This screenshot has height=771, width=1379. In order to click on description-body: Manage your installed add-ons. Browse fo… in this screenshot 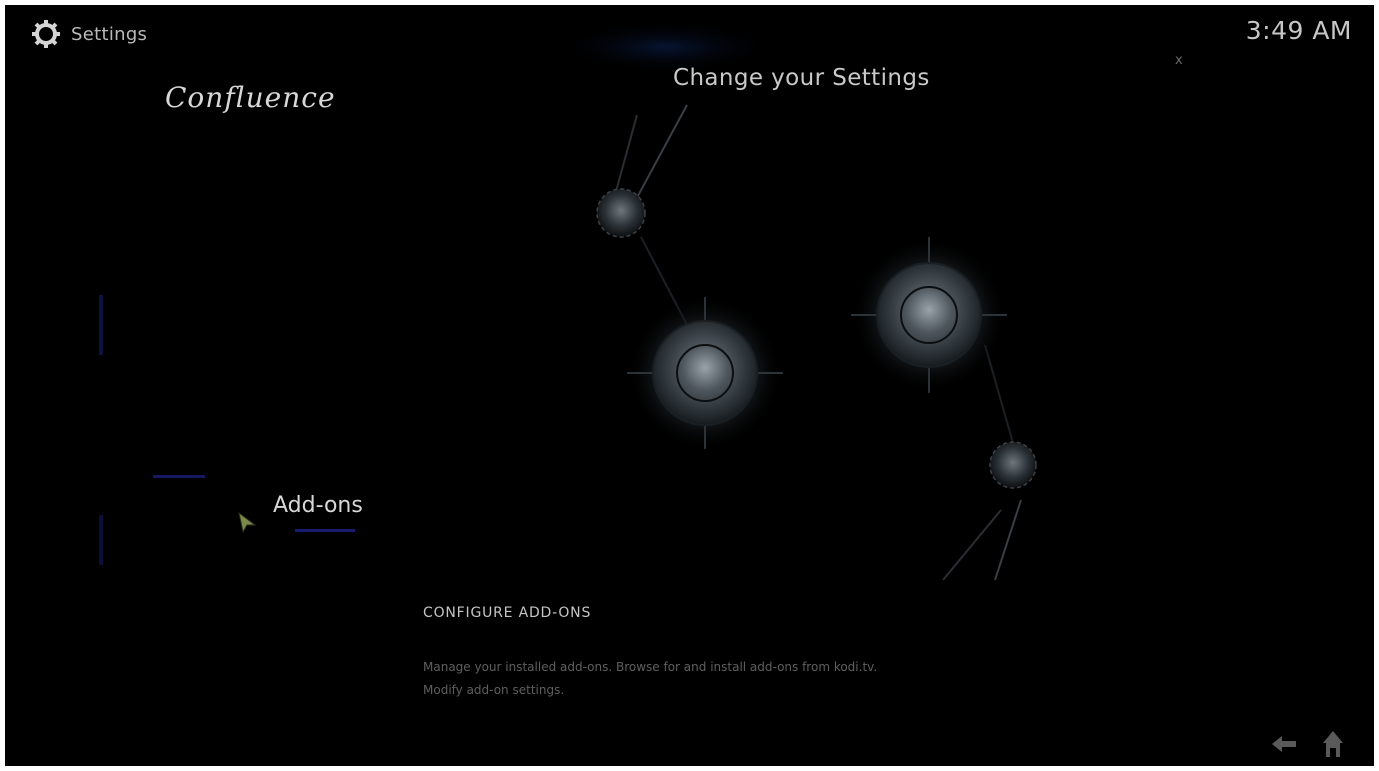, I will do `click(773, 679)`.